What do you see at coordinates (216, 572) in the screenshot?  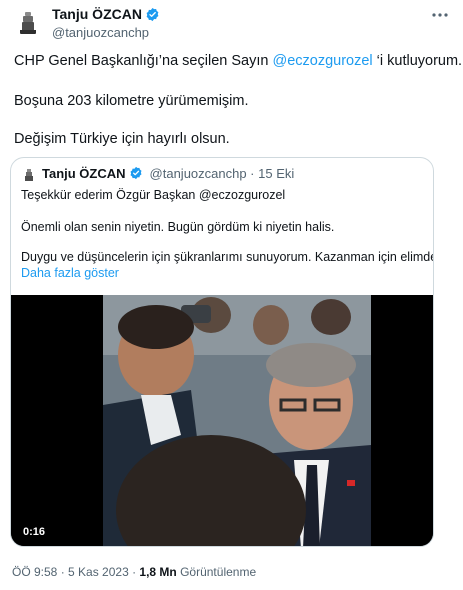 I see `views-label: Görüntülenme` at bounding box center [216, 572].